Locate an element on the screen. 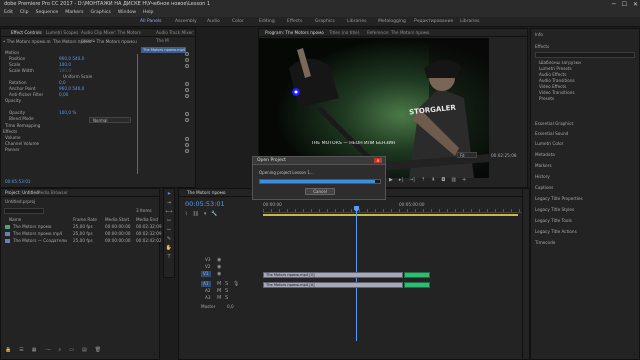 The image size is (640, 360). project-col-name: Name is located at coordinates (15, 220).